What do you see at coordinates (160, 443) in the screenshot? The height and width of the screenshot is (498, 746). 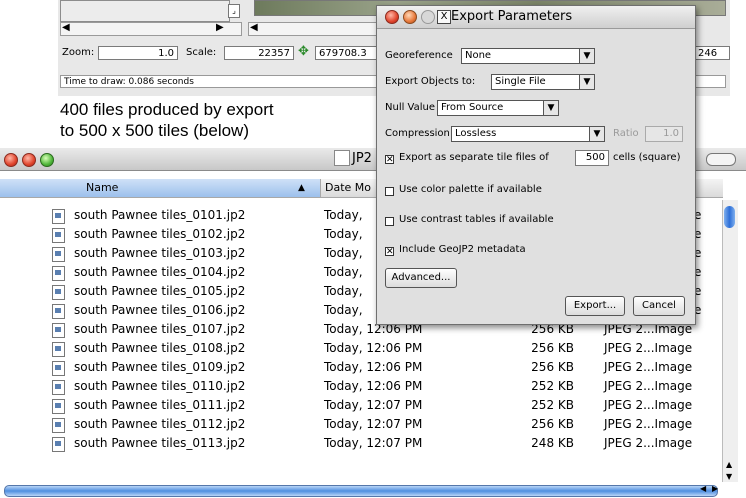 I see `file-name: south Pawnee tiles_0113.jp2` at bounding box center [160, 443].